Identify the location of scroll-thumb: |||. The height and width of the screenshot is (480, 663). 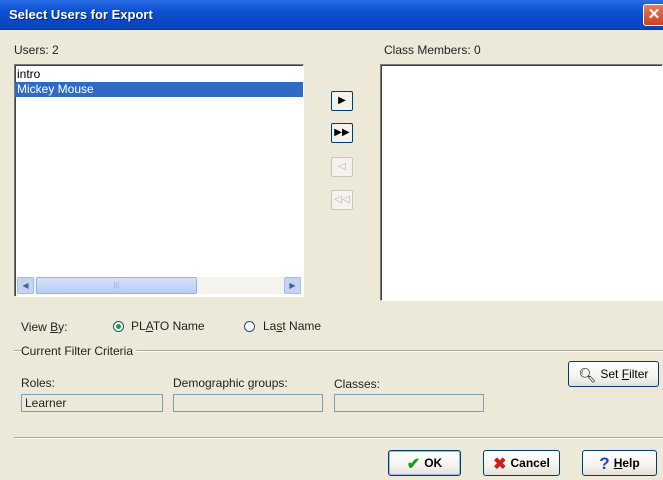
(116, 285).